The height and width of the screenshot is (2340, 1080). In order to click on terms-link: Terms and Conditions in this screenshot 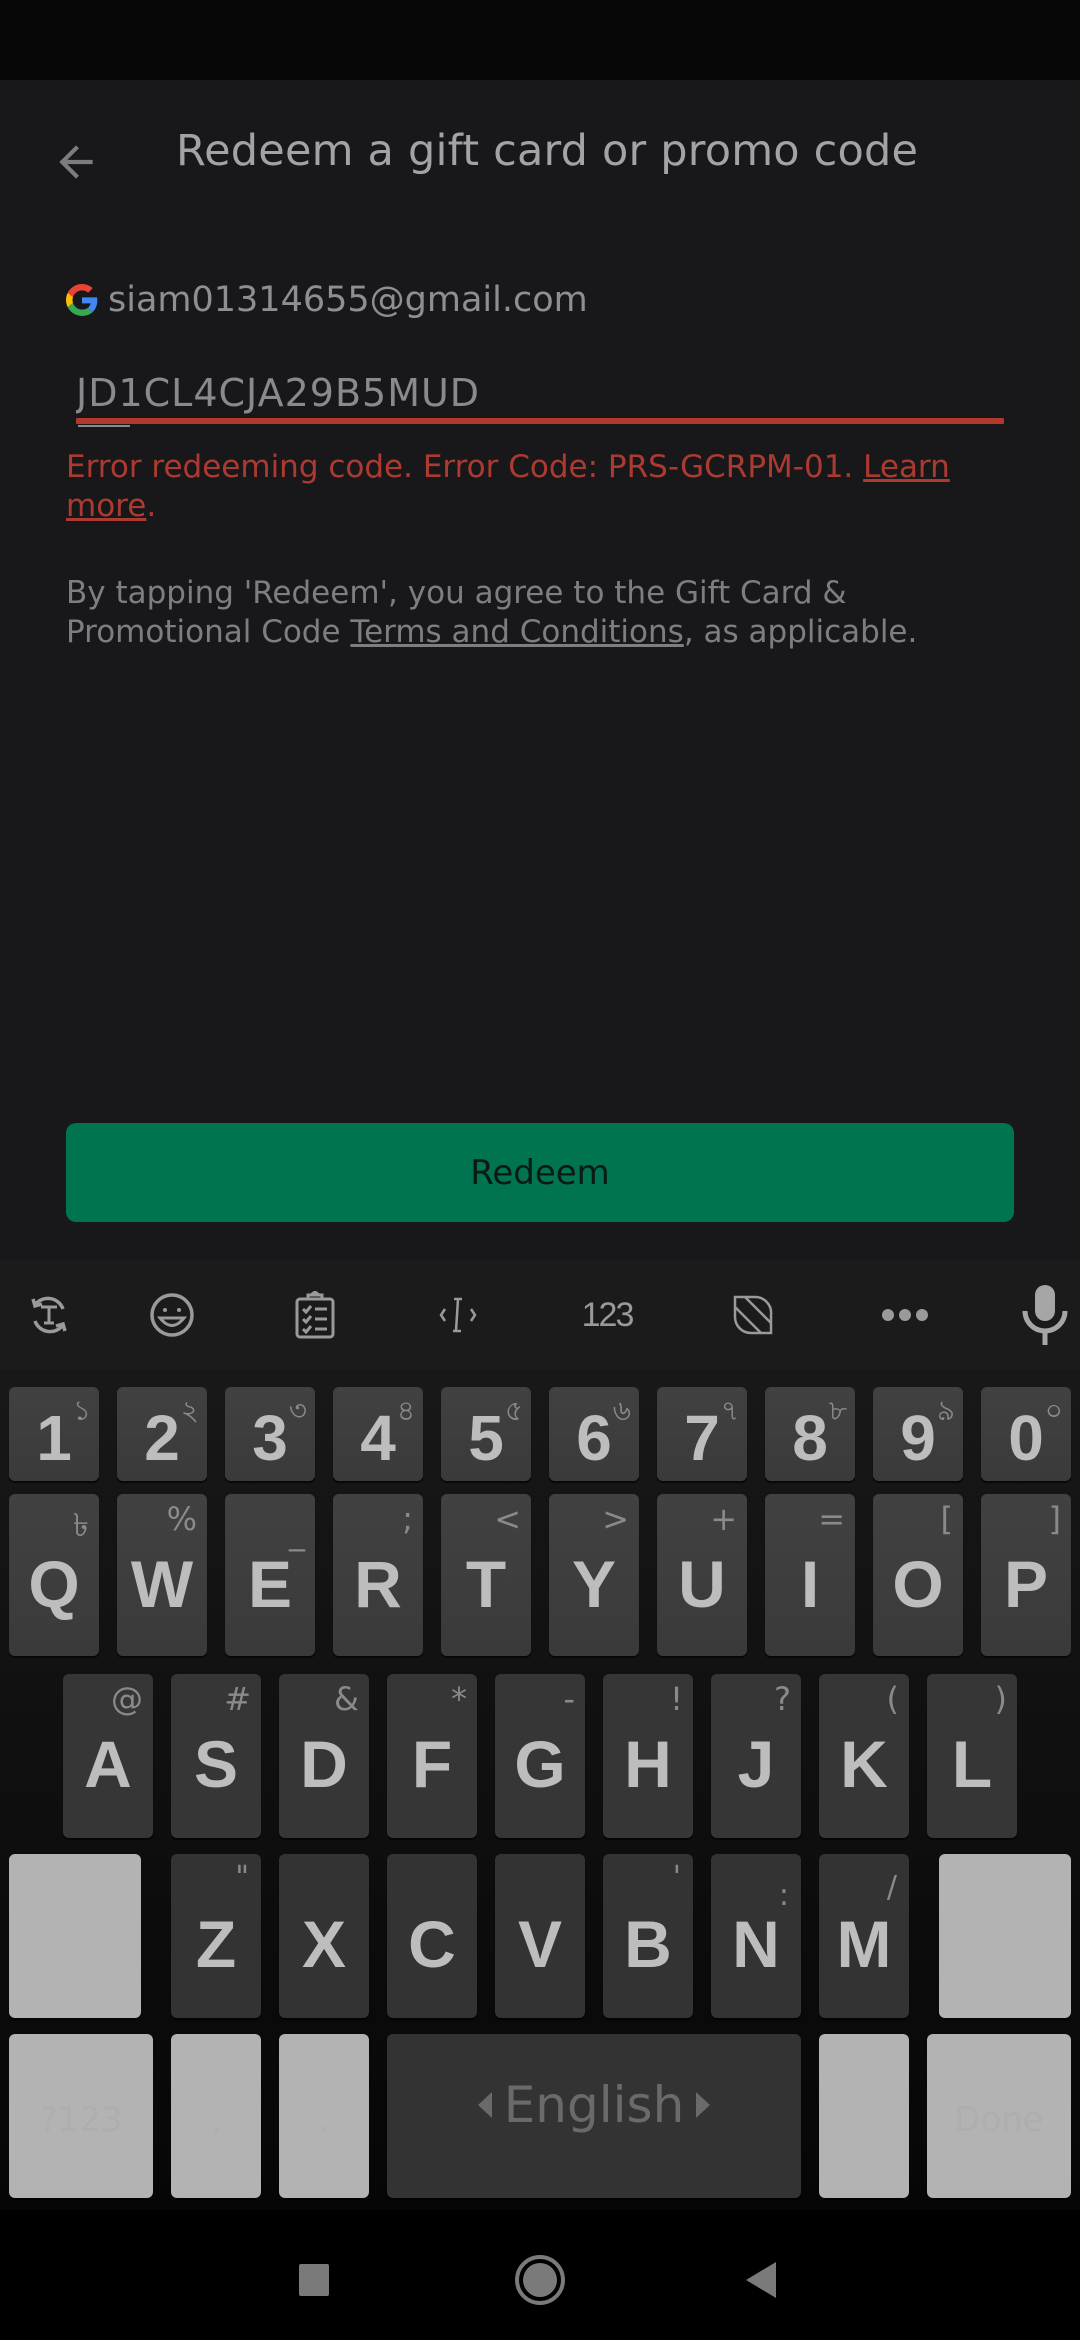, I will do `click(516, 632)`.